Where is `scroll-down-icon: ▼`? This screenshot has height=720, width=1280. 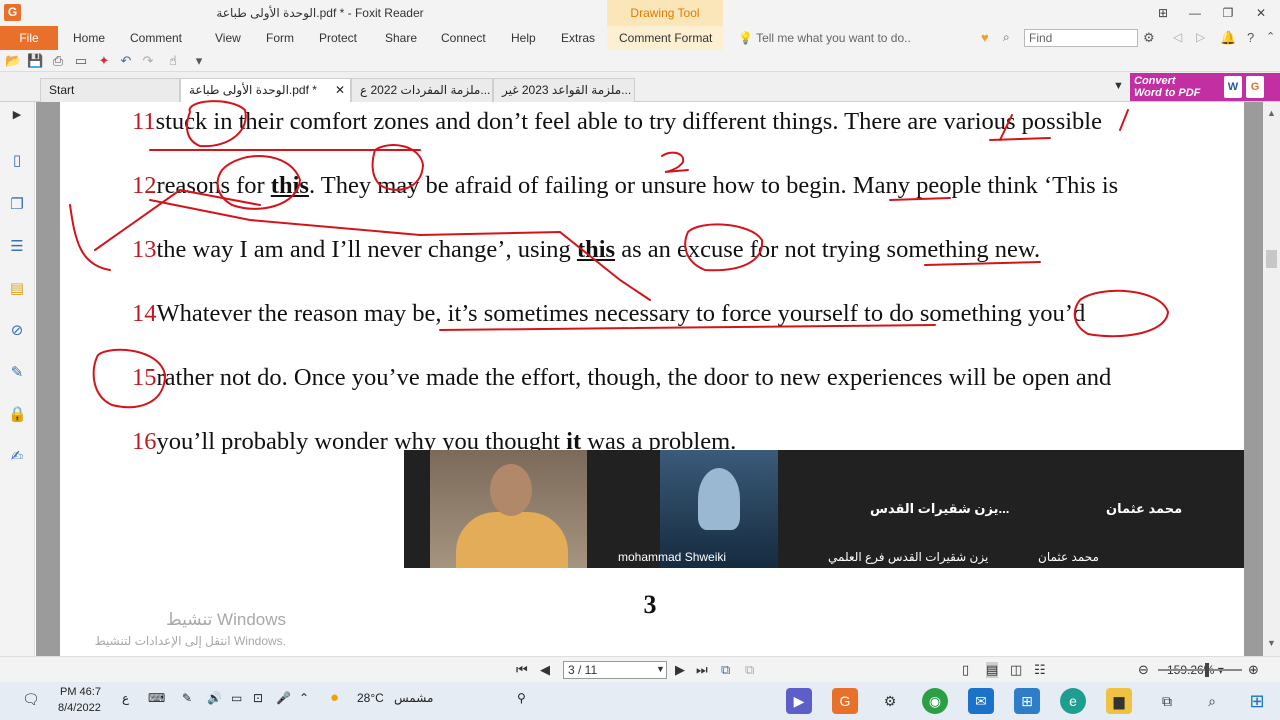 scroll-down-icon: ▼ is located at coordinates (1271, 643).